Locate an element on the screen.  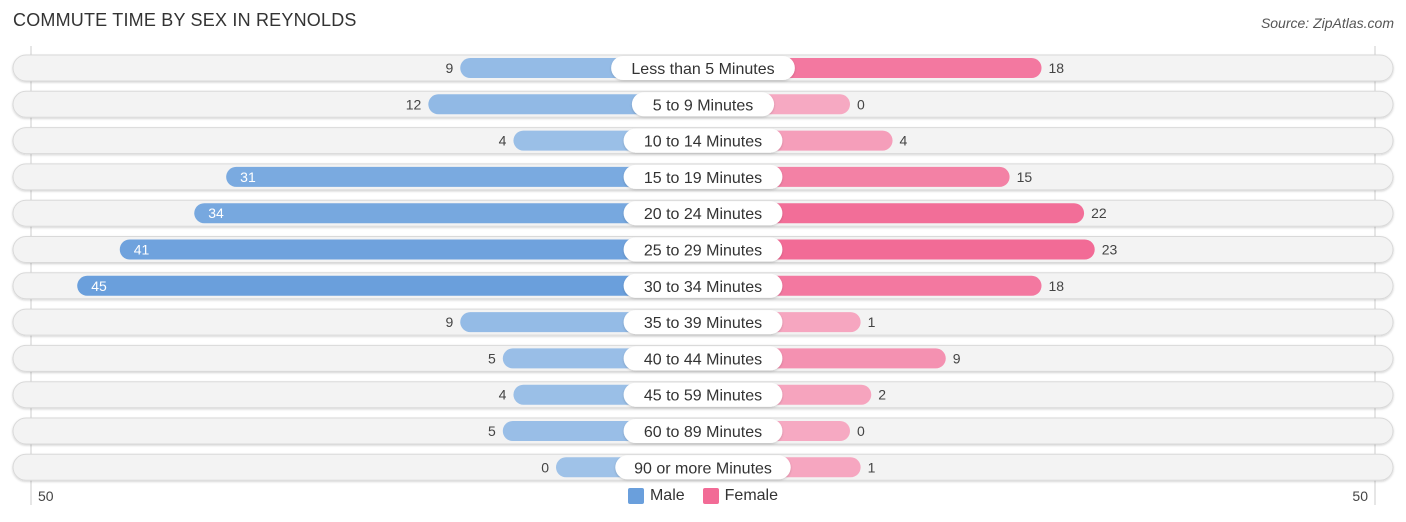
female-value-label: 22 is located at coordinates (1099, 213).